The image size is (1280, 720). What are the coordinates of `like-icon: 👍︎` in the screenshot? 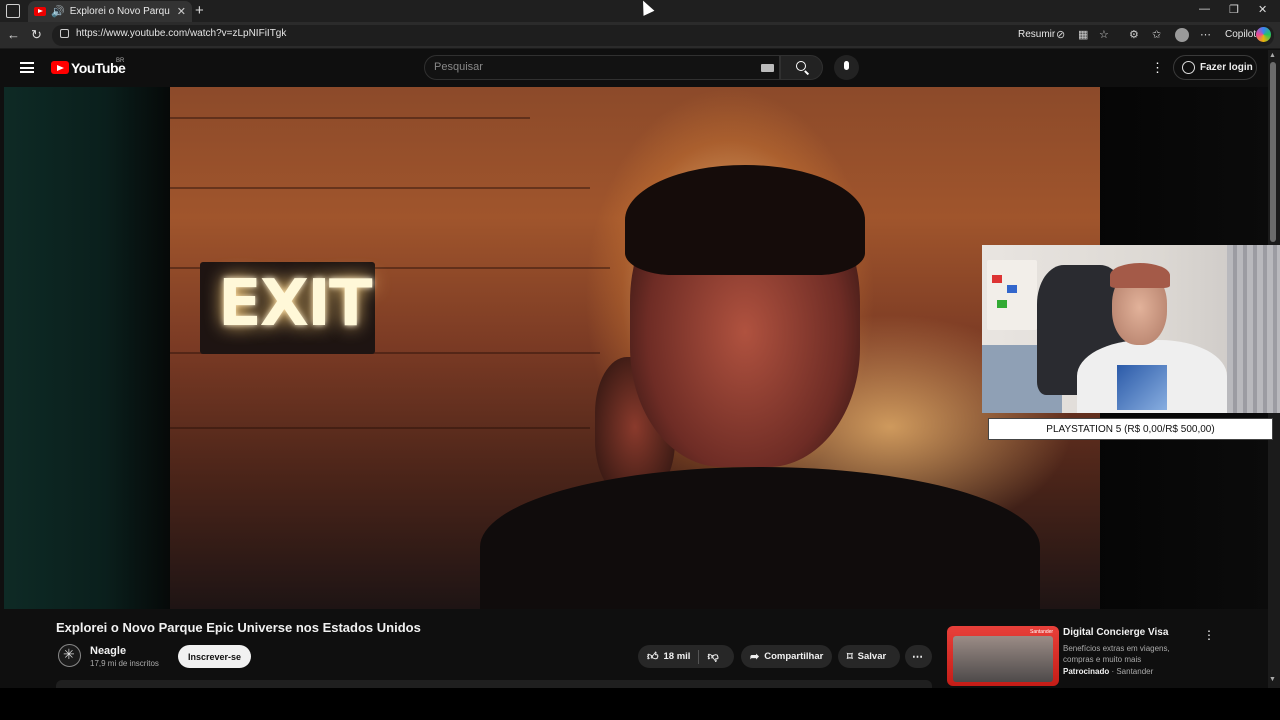 It's located at (653, 656).